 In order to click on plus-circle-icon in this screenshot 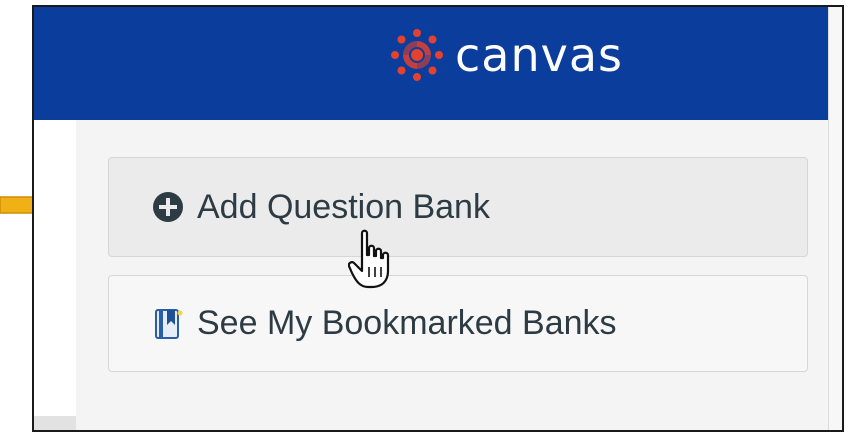, I will do `click(168, 207)`.